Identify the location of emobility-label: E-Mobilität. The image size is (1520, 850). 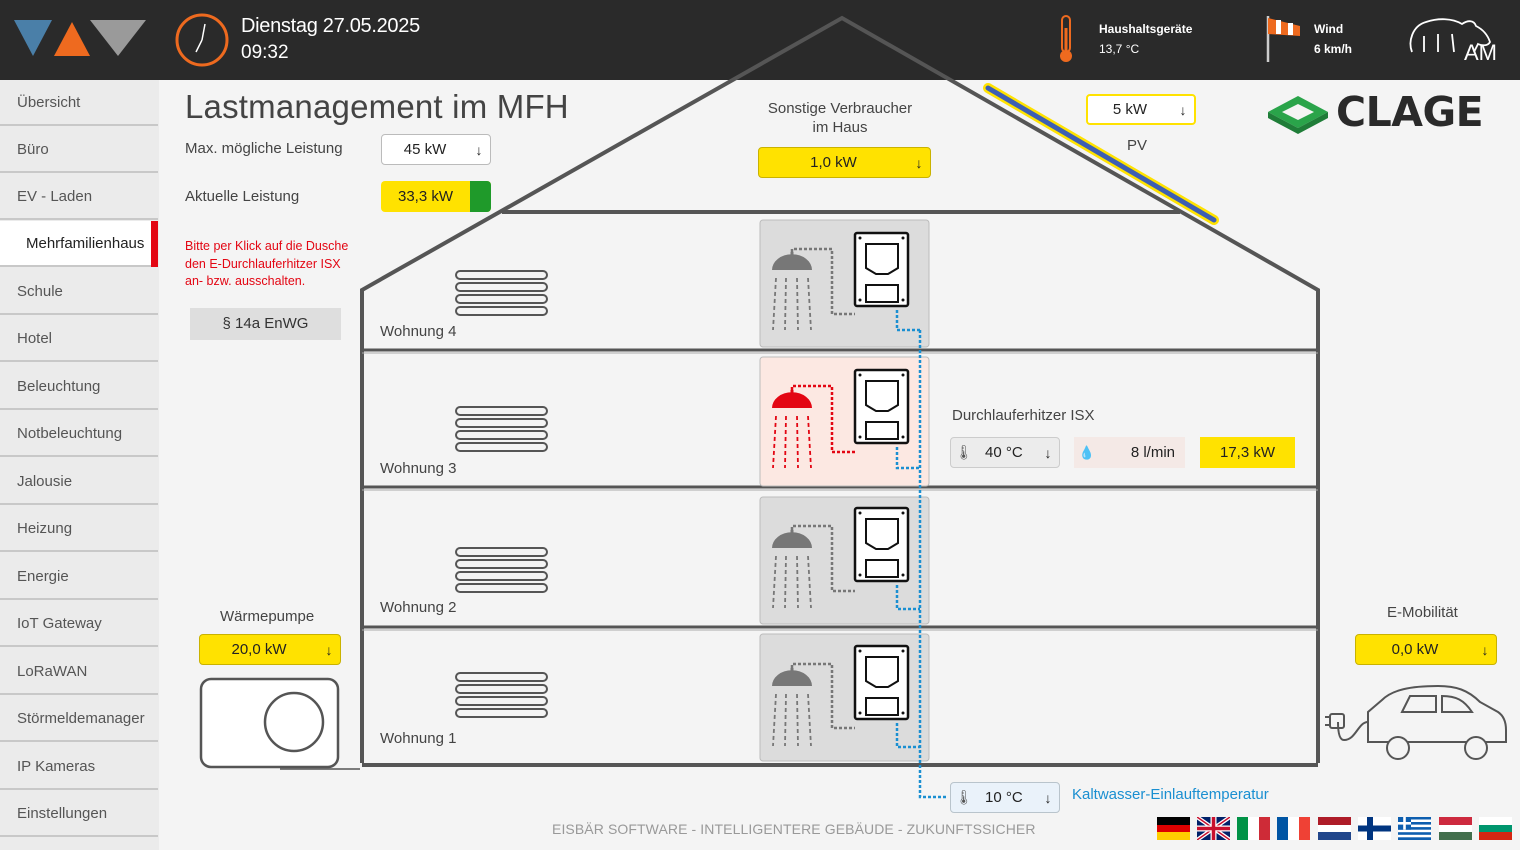
(1422, 612).